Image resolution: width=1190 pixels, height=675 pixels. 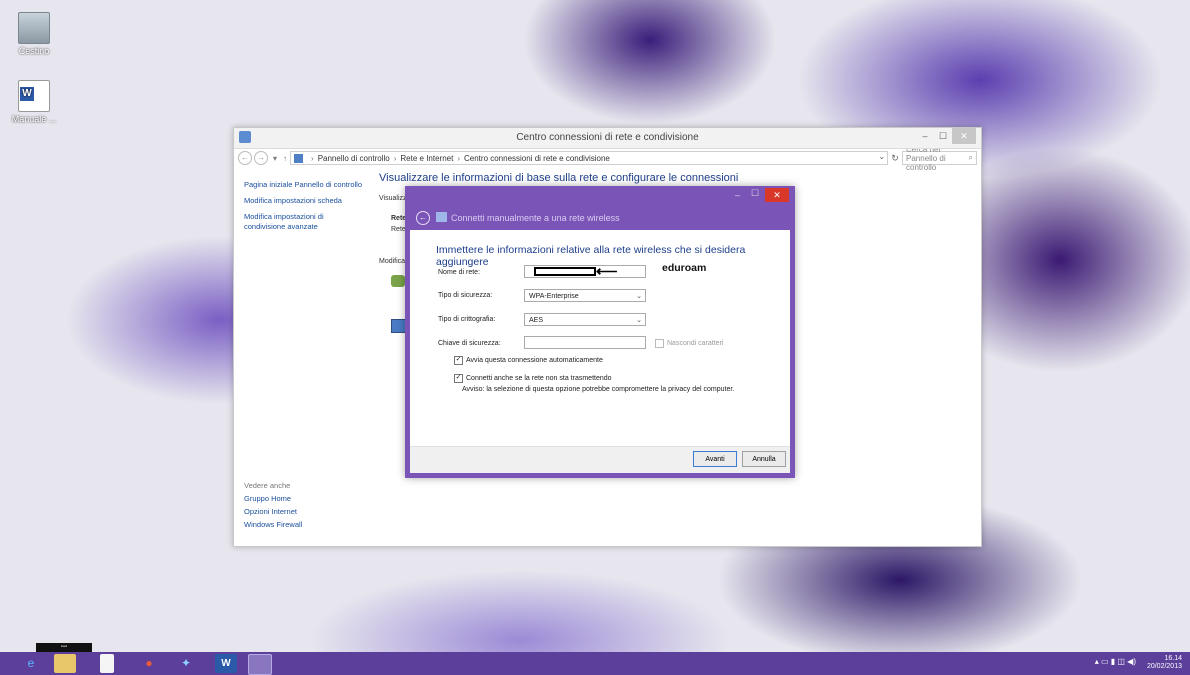 What do you see at coordinates (684, 268) in the screenshot?
I see `annotation-label: eduroam` at bounding box center [684, 268].